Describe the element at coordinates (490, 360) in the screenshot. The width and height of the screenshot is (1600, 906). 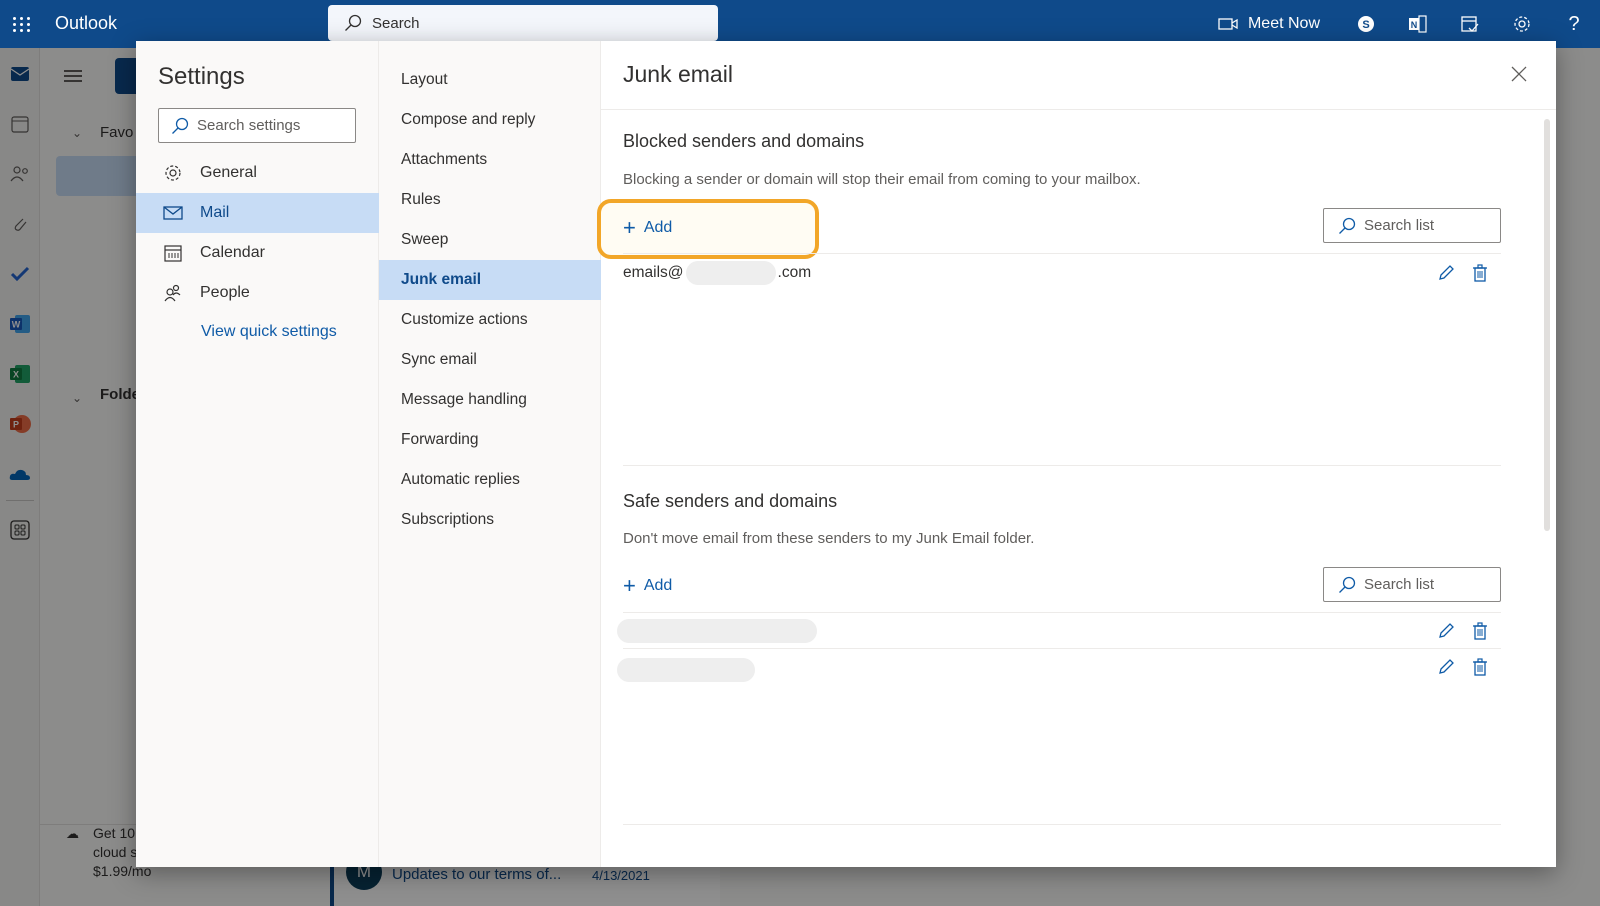
I see `section-sync-email: Sync email` at that location.